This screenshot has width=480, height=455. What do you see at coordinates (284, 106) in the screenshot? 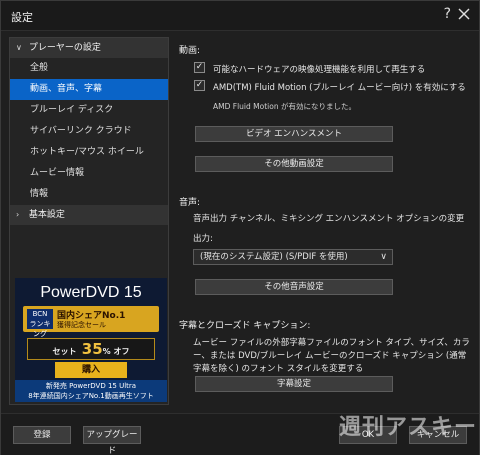
I see `fluid-motion-note: AMD Fluid Motion が有効になりました。` at bounding box center [284, 106].